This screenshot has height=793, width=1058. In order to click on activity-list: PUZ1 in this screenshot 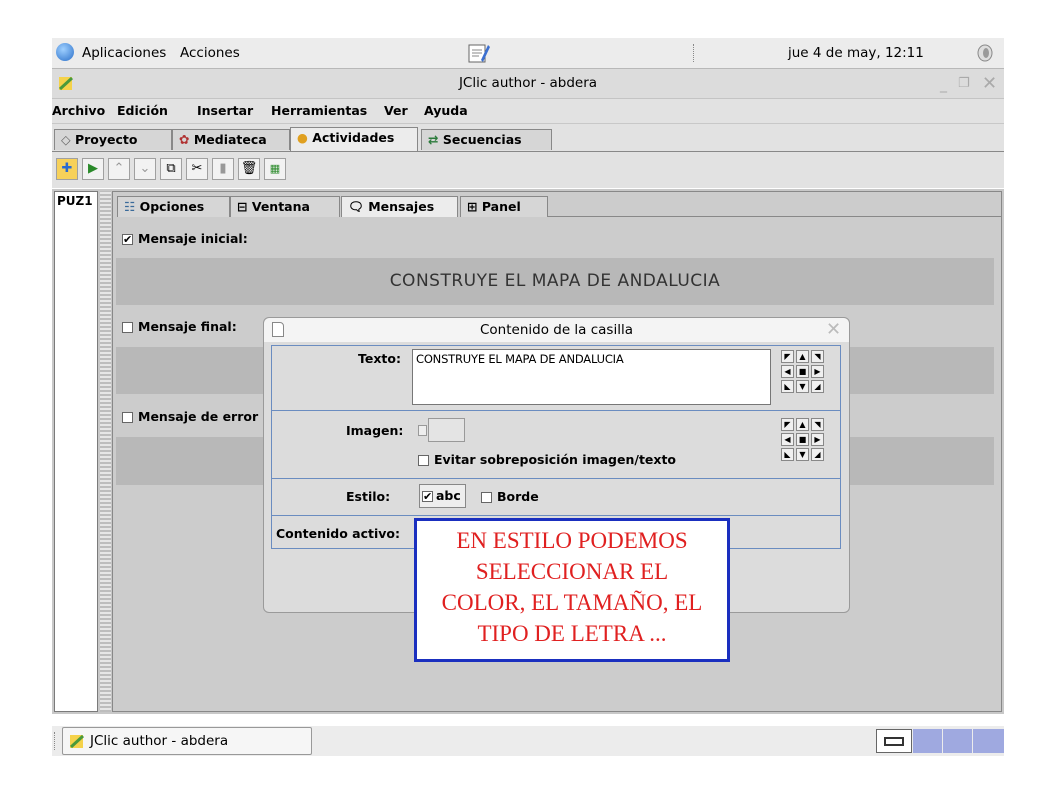, I will do `click(76, 451)`.